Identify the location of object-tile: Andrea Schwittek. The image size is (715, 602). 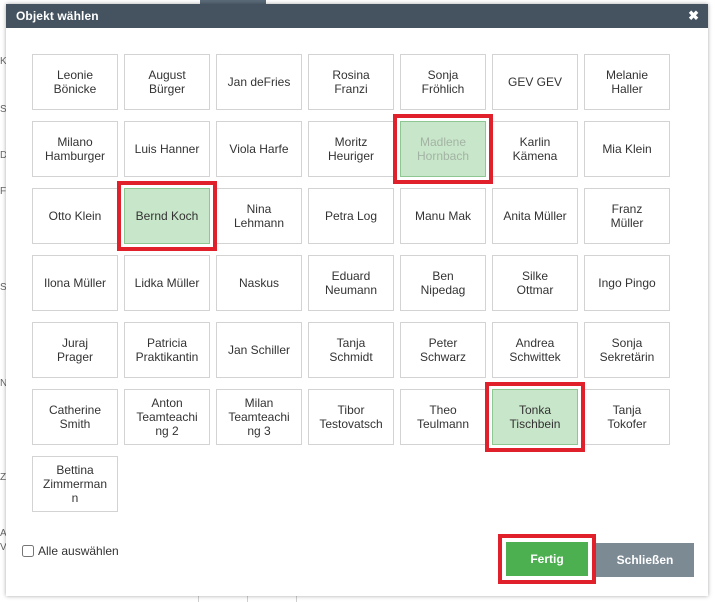
(535, 350).